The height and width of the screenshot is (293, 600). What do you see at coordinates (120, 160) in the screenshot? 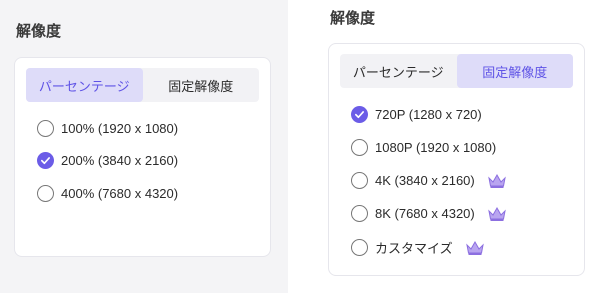
I see `option-label: 200% (3840 x 2160)` at bounding box center [120, 160].